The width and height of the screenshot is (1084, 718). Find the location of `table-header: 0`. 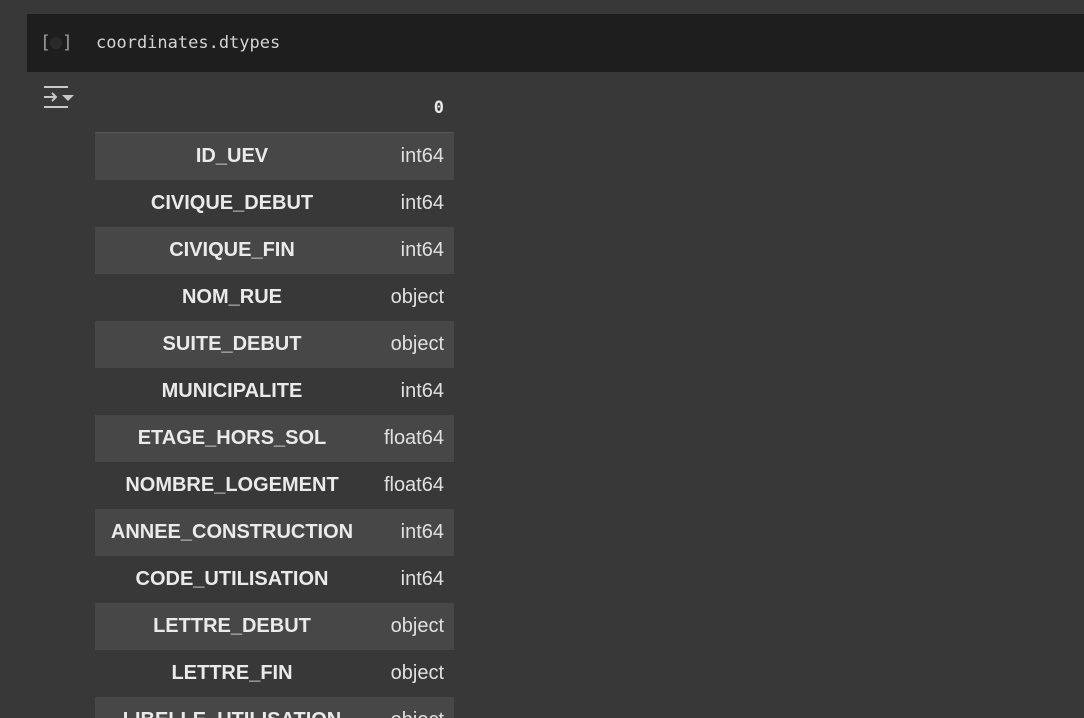

table-header: 0 is located at coordinates (274, 109).